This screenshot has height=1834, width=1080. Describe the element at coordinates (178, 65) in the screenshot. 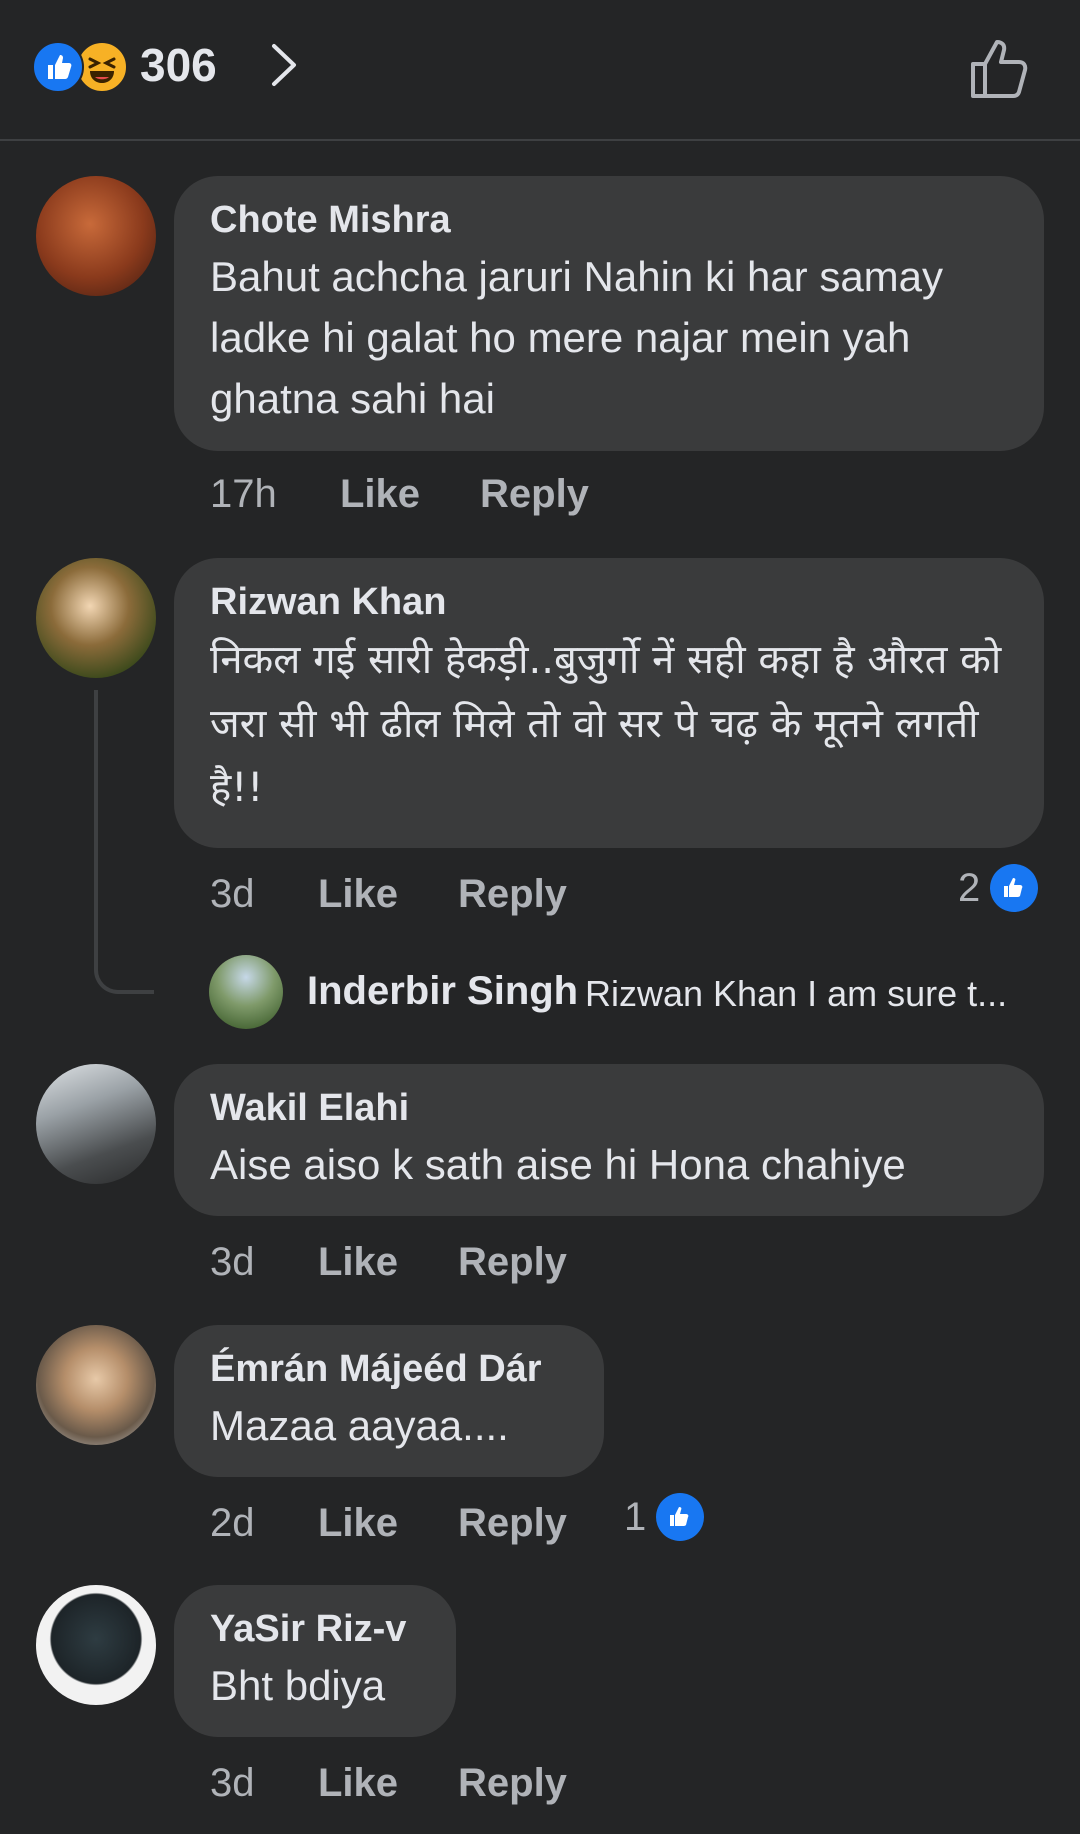

I see `reaction-count: 306` at that location.